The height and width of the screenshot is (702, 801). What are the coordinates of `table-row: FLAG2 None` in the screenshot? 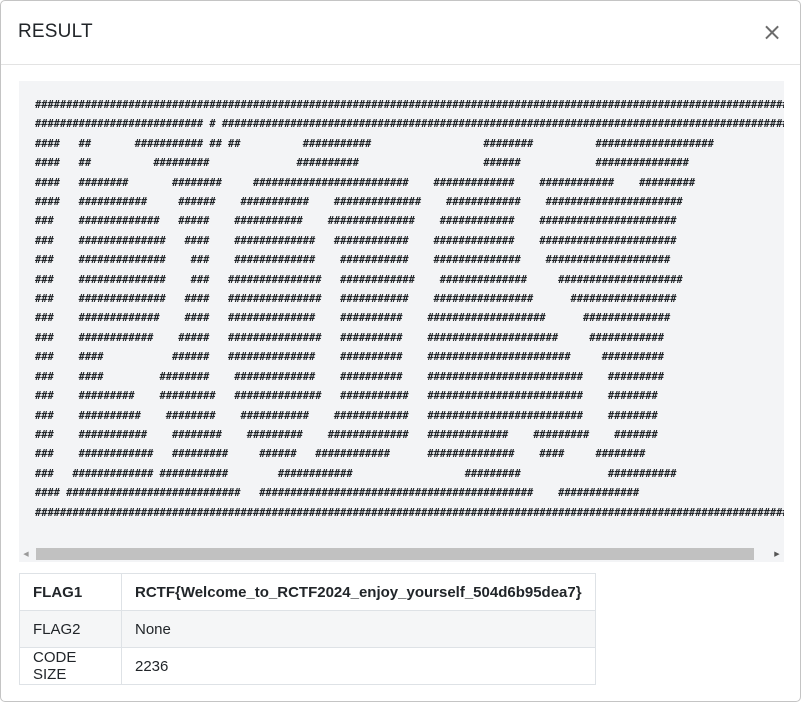 It's located at (307, 629).